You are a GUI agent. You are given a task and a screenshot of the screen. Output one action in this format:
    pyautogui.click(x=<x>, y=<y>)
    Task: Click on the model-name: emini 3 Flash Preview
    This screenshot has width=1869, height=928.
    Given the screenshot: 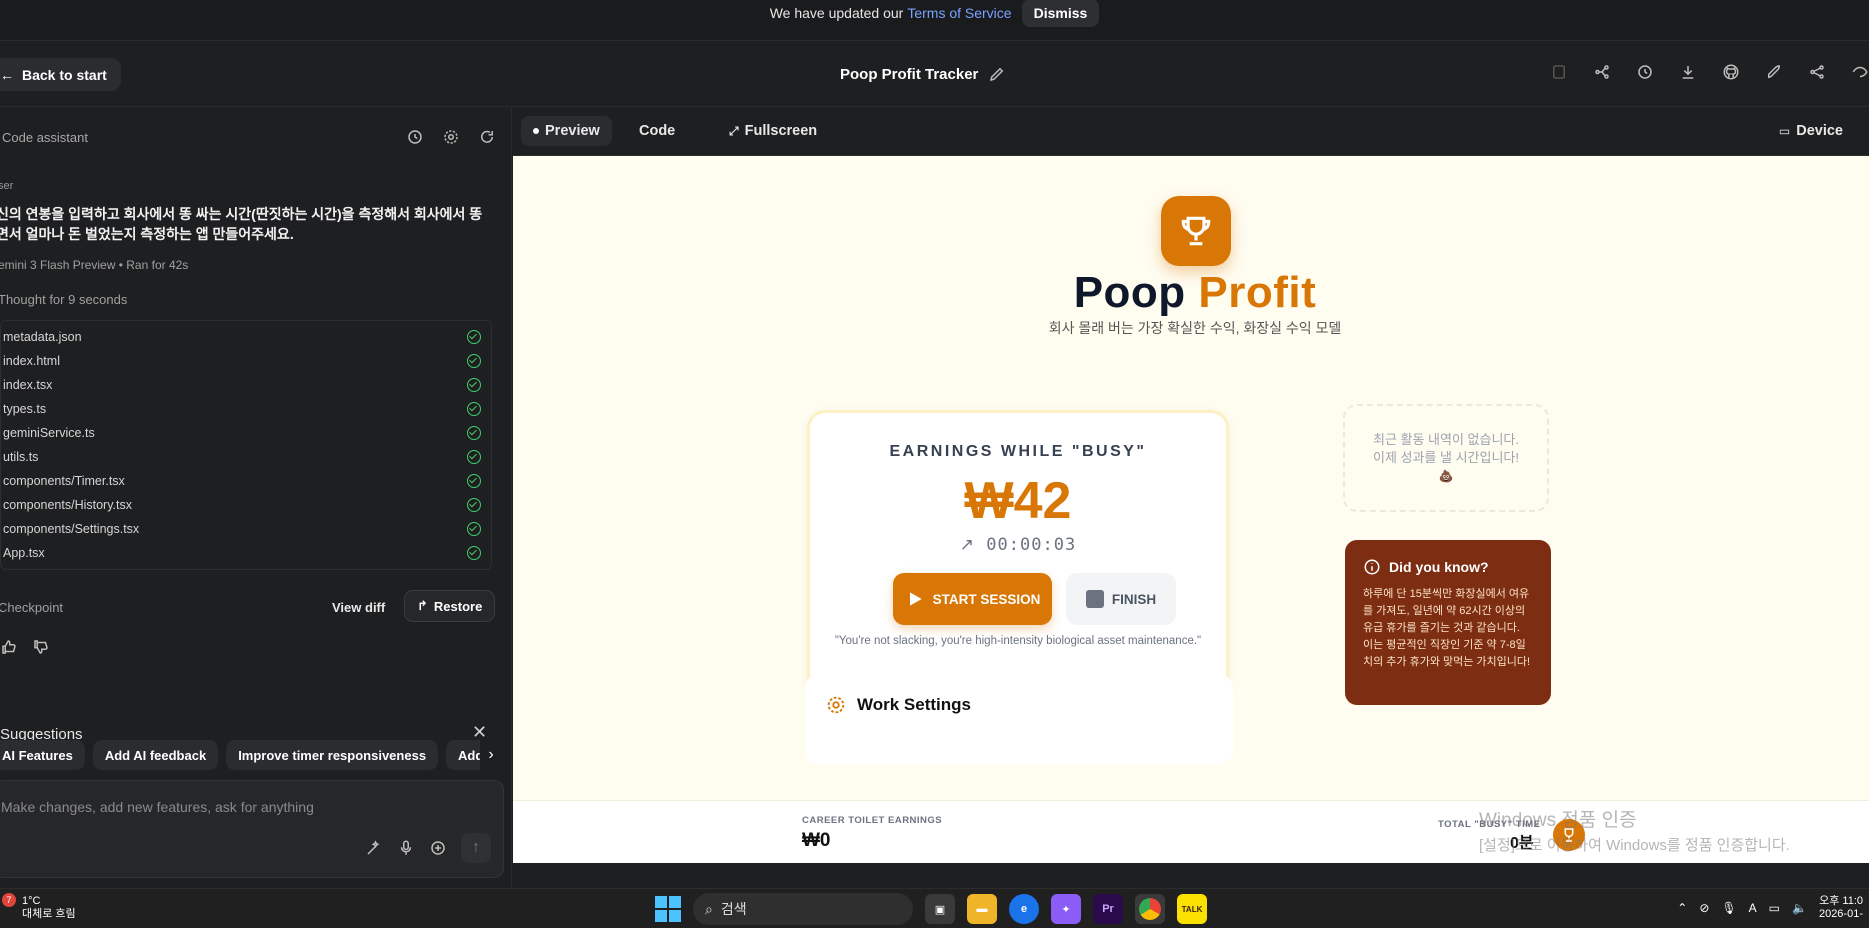 What is the action you would take?
    pyautogui.click(x=58, y=265)
    